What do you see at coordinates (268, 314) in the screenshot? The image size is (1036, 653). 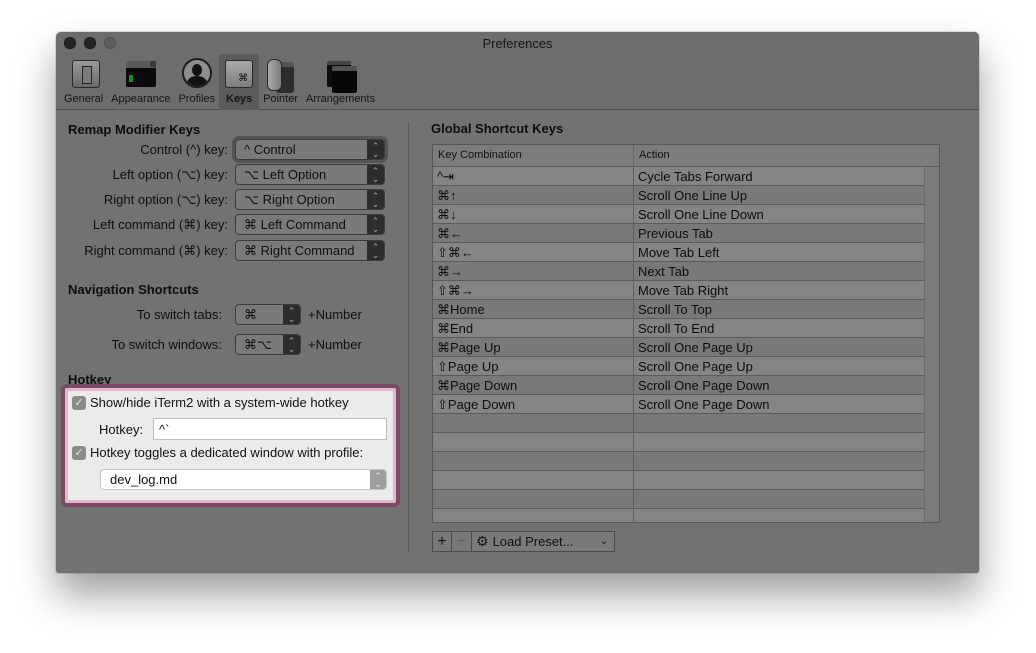 I see `switch-tabs-select: ⌘ ⌃ ⌄` at bounding box center [268, 314].